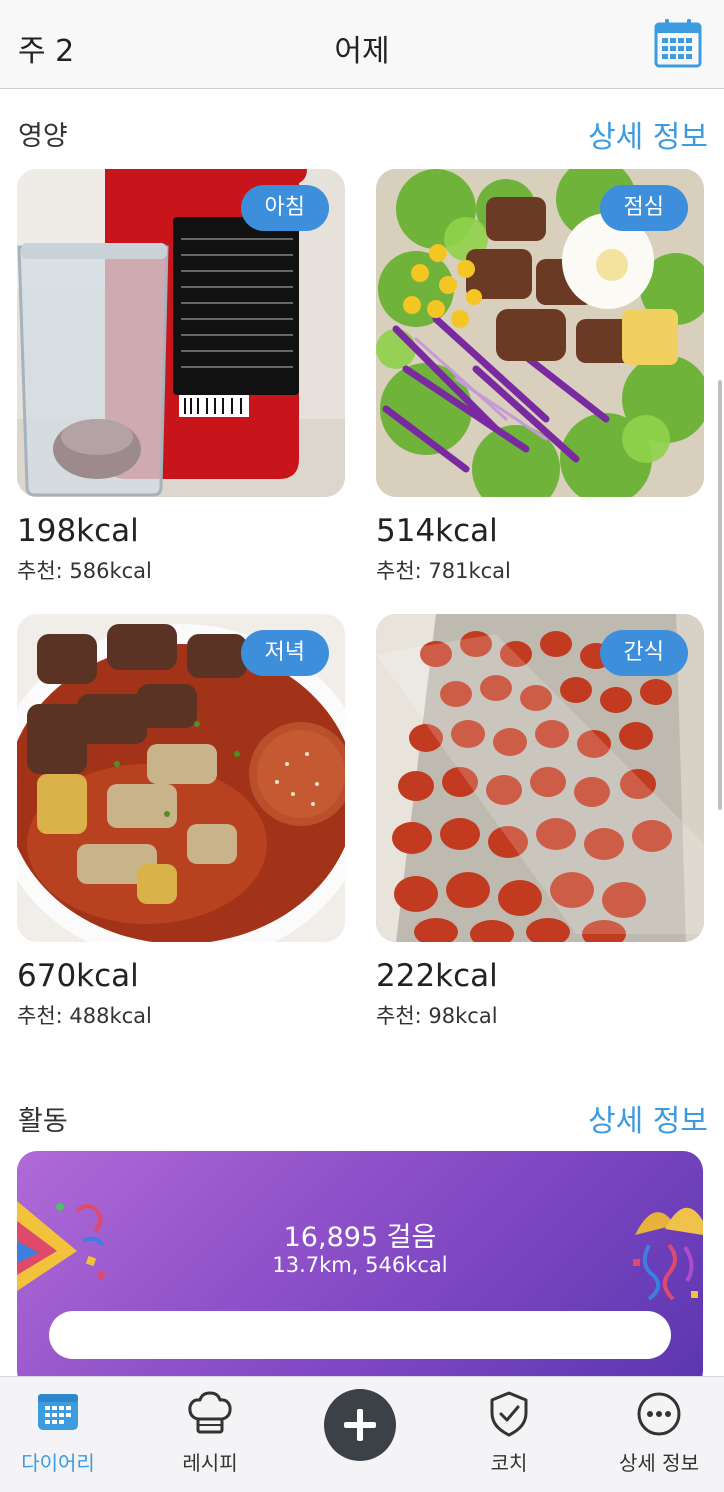  I want to click on meal-kcal: 670kcal, so click(78, 976).